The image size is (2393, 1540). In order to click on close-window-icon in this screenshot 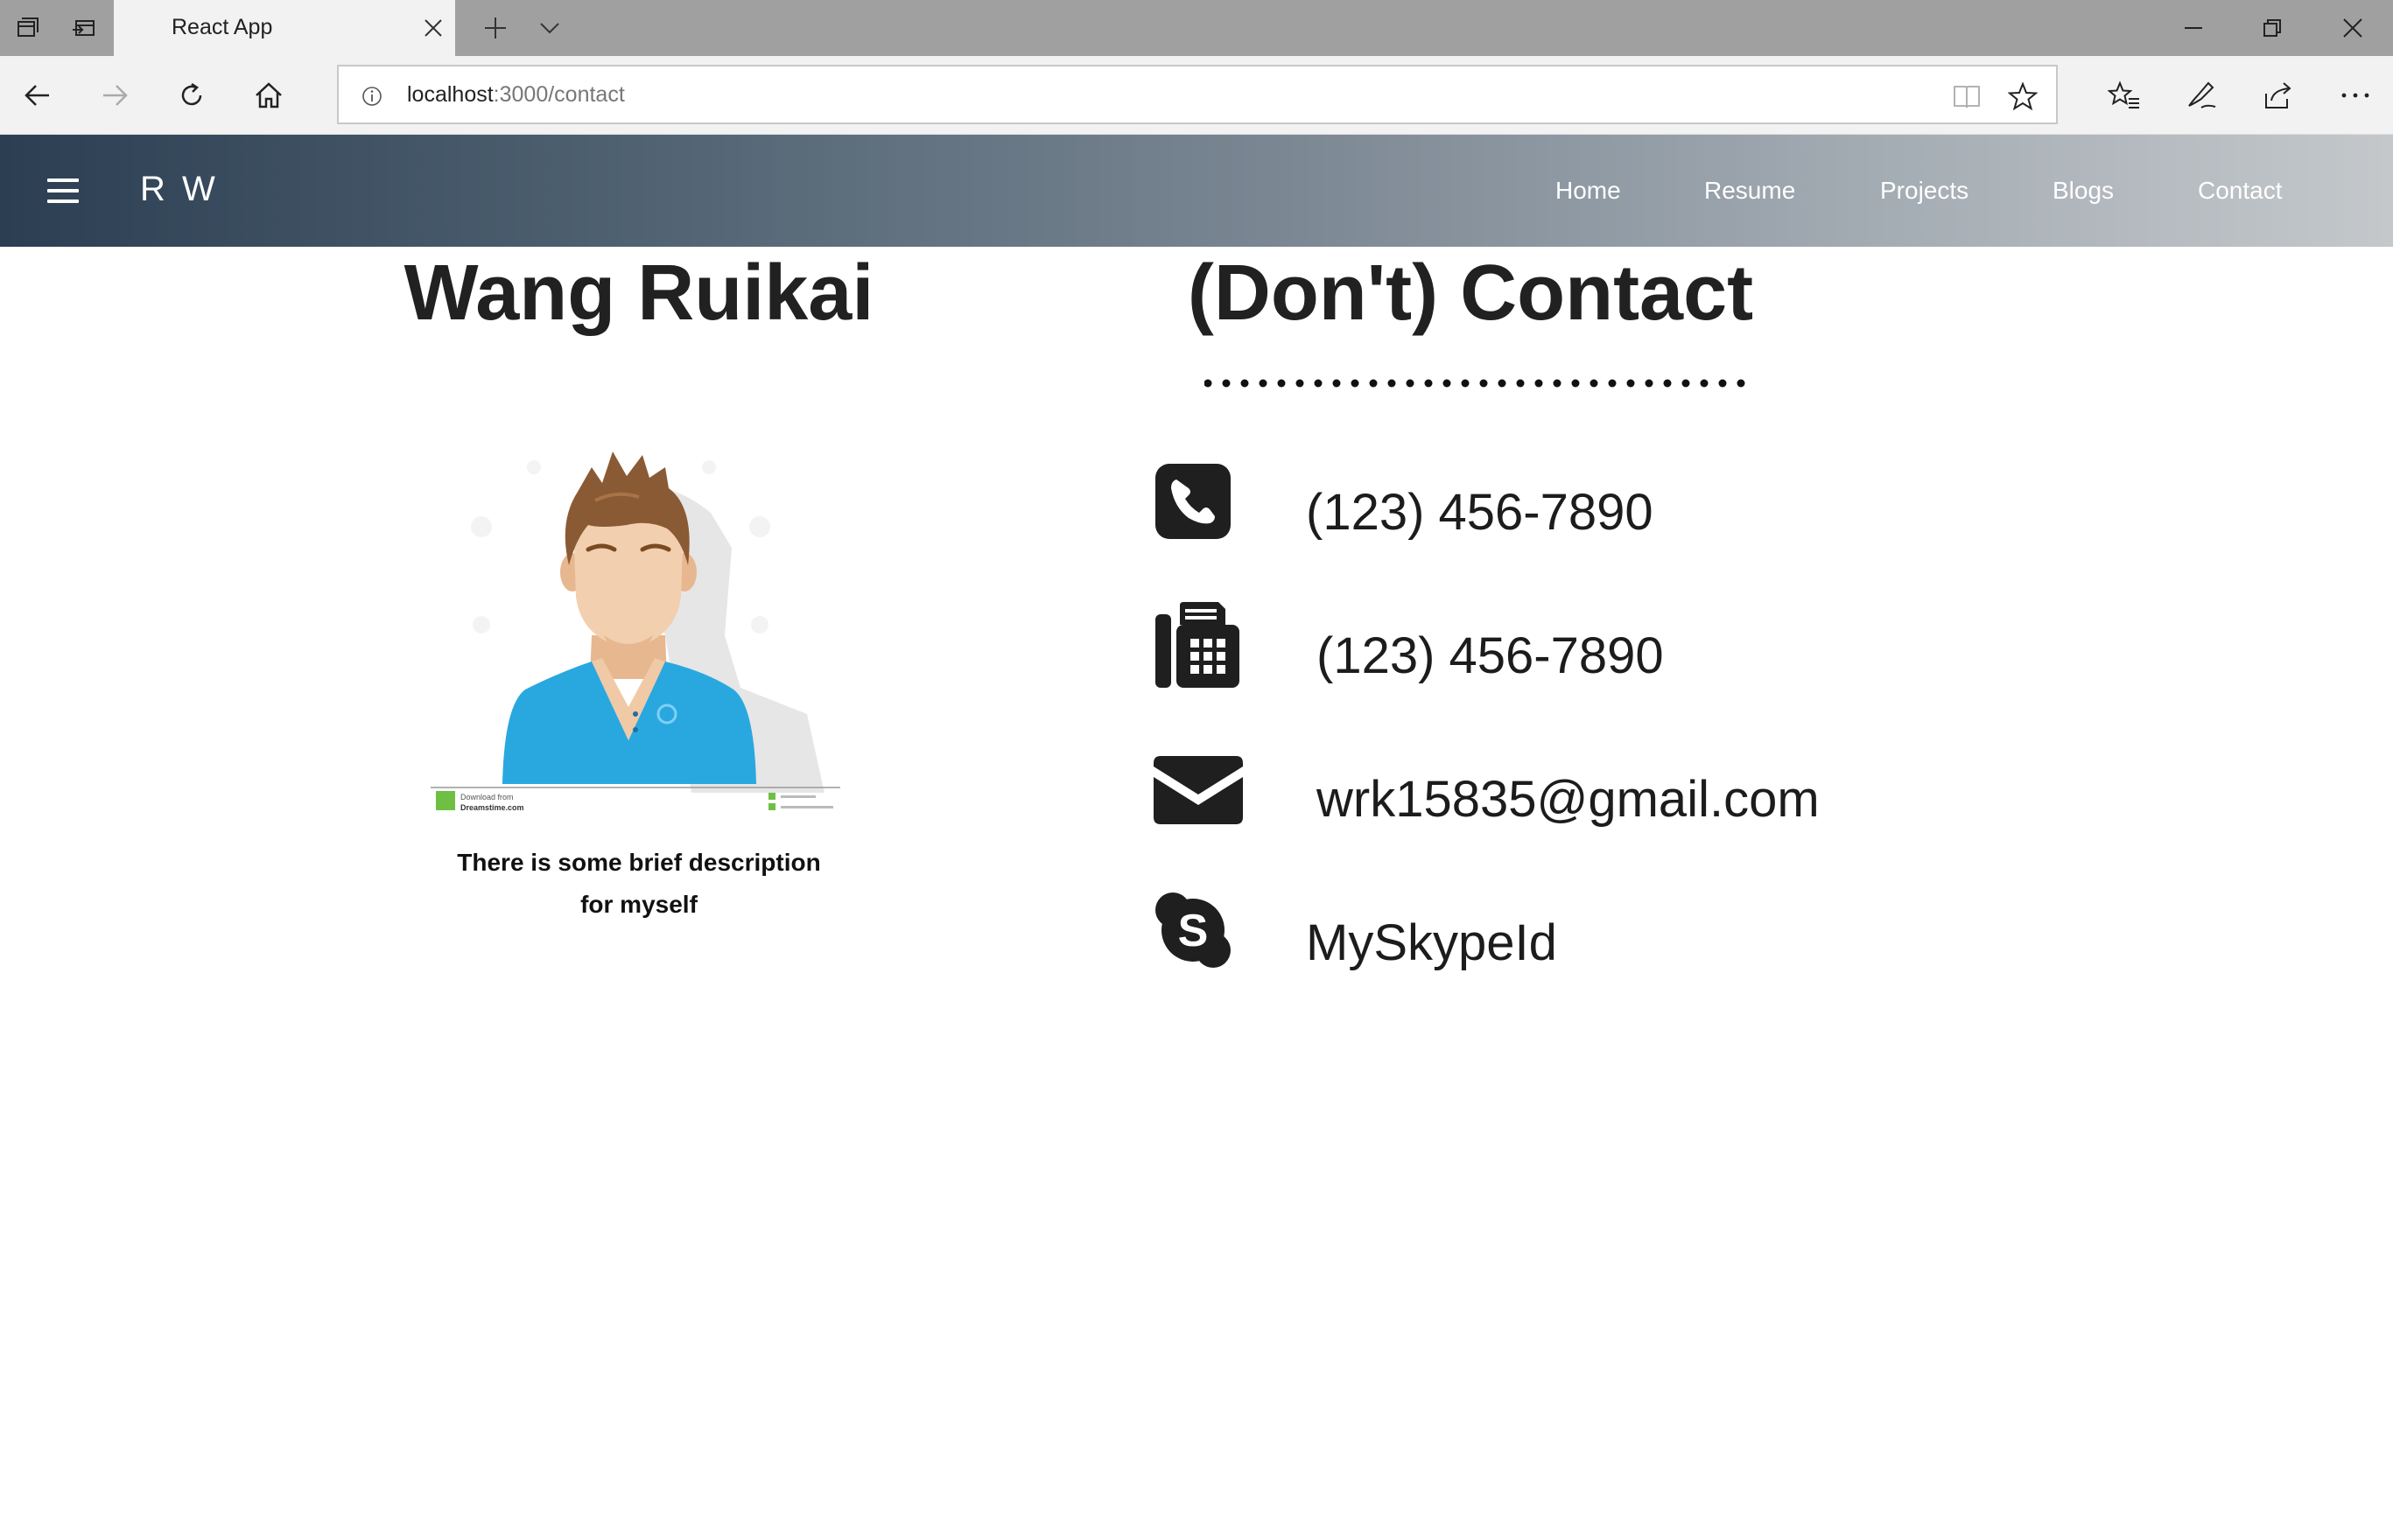, I will do `click(2352, 28)`.